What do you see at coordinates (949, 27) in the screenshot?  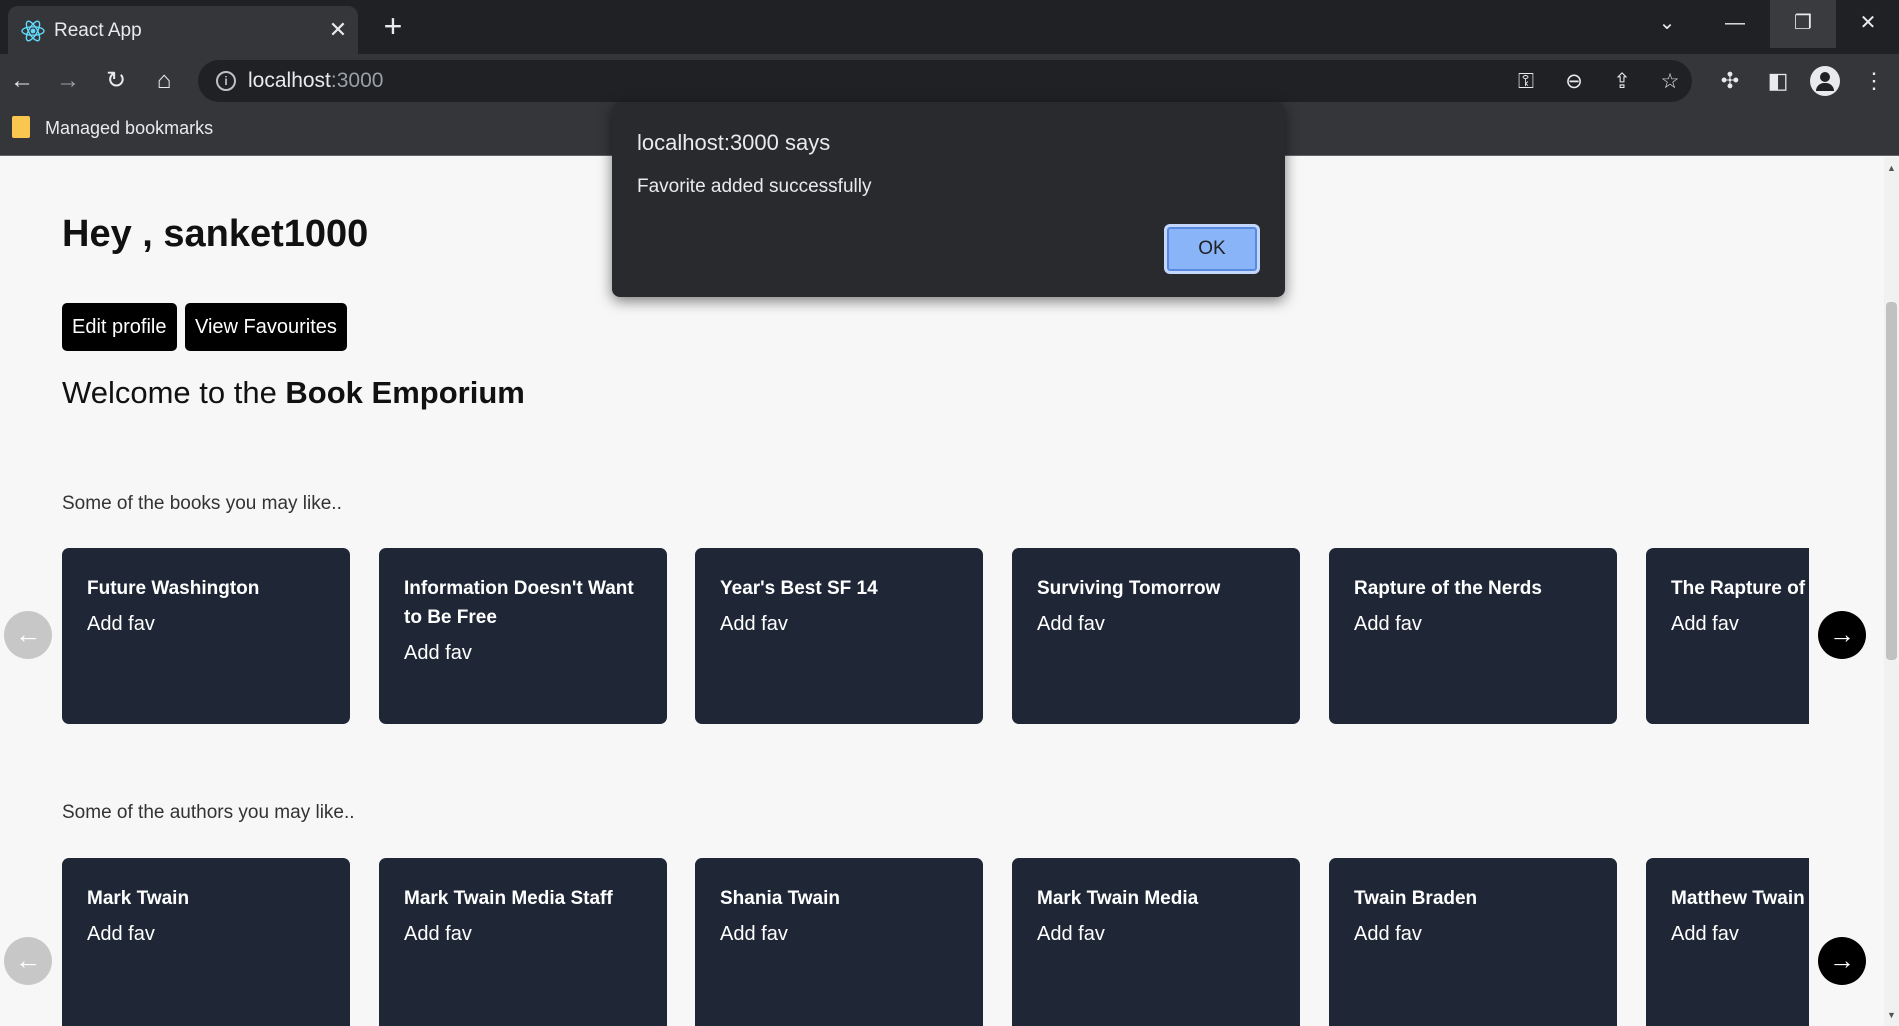 I see `tab-strip: React App ✕ + ⌄ — ❐ ✕` at bounding box center [949, 27].